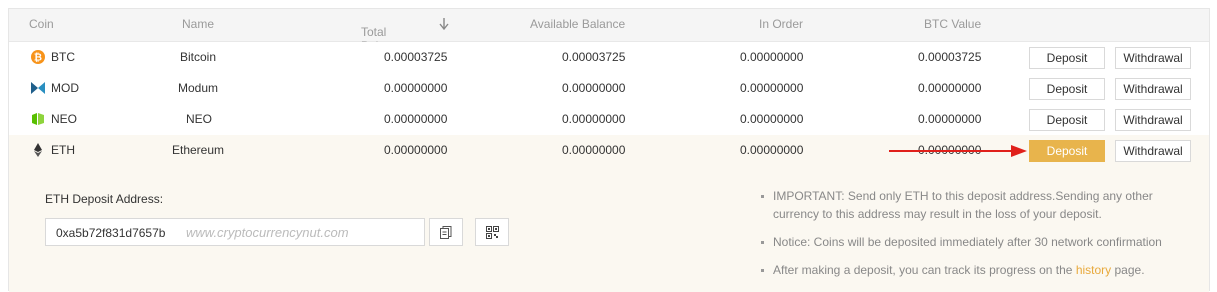  I want to click on deposit-address-value: 0xa5b72f831d7657b, so click(111, 233).